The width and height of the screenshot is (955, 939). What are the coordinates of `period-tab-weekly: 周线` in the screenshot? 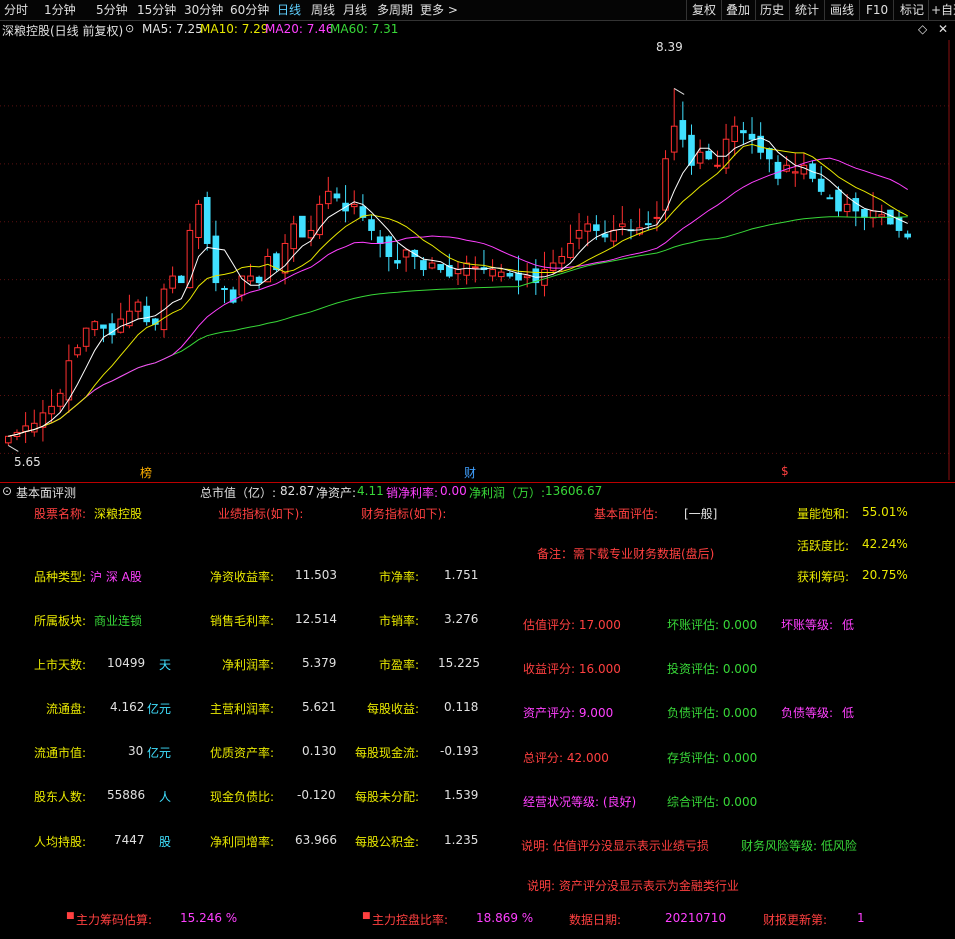 It's located at (323, 10).